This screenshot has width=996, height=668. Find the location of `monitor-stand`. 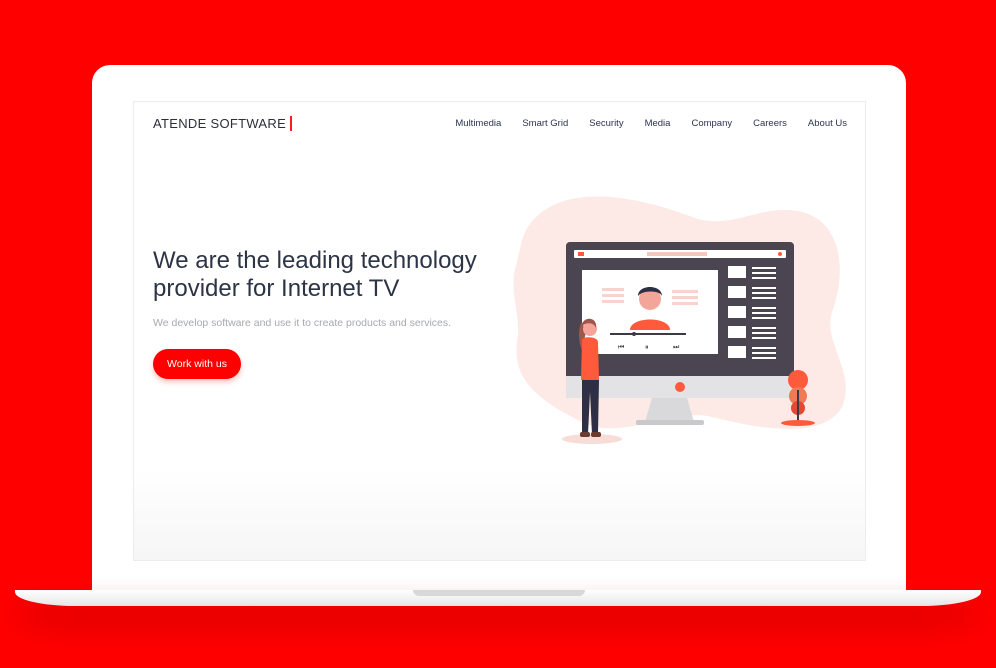

monitor-stand is located at coordinates (669, 410).